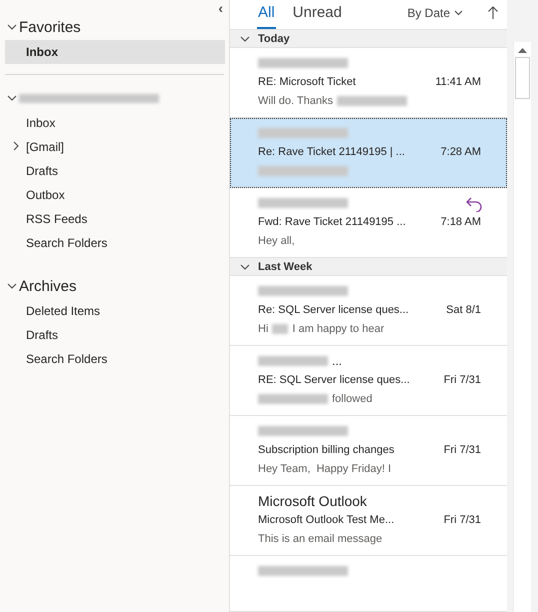  I want to click on sort-button: By Date, so click(435, 18).